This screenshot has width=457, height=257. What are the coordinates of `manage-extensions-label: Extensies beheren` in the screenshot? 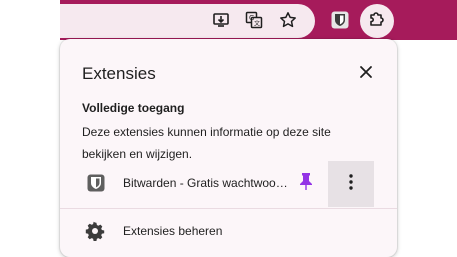 It's located at (173, 231).